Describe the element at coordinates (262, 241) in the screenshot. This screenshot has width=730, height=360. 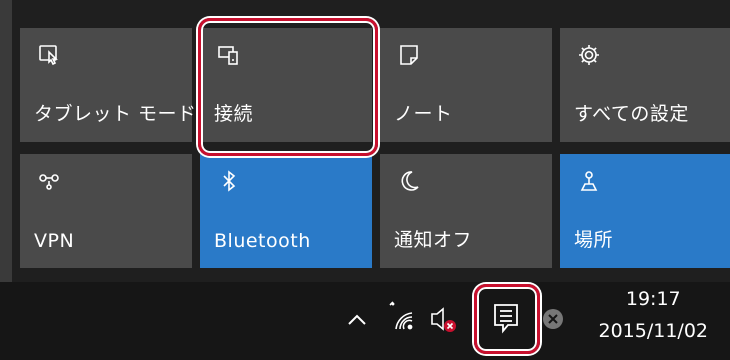
I see `tile-label: Bluetooth` at that location.